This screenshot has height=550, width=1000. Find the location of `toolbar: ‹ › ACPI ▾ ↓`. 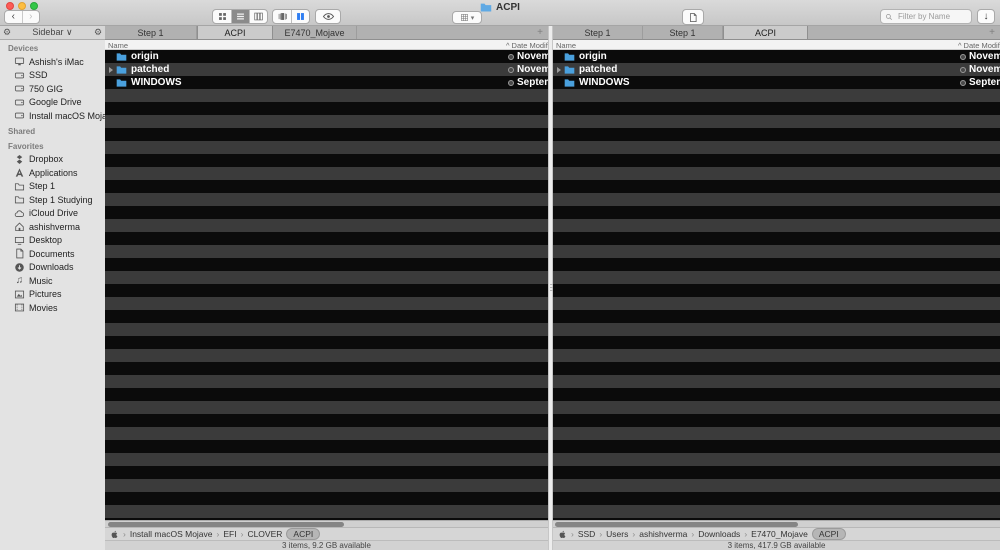

toolbar: ‹ › ACPI ▾ ↓ is located at coordinates (500, 13).